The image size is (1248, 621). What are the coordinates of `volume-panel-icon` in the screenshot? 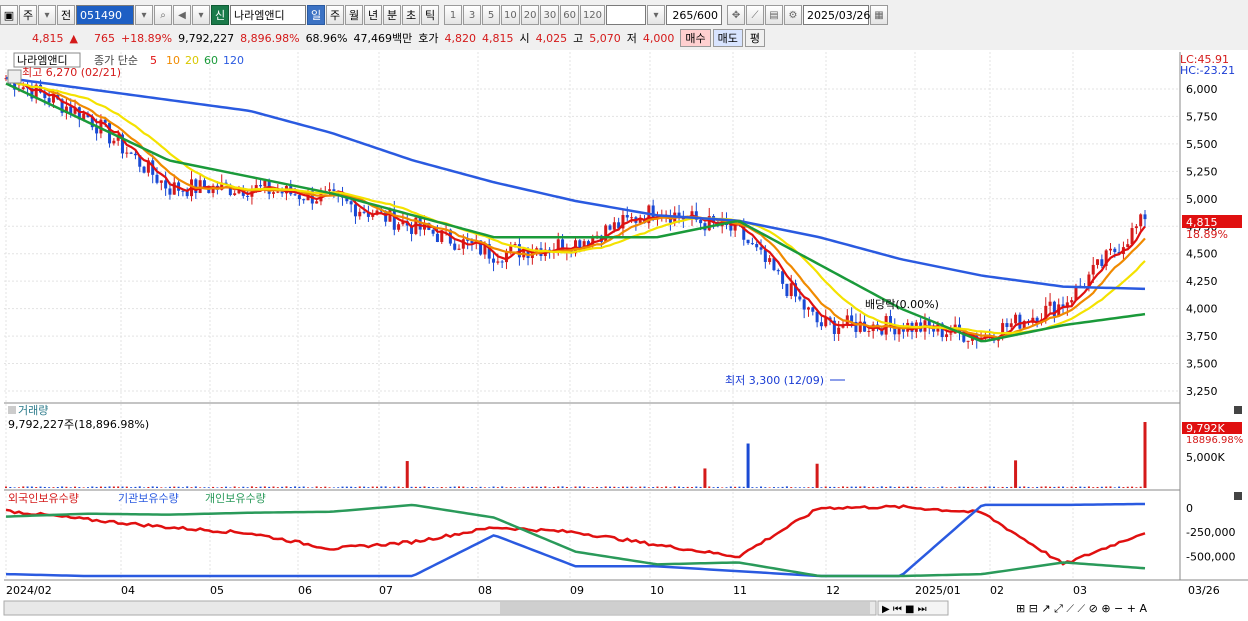 It's located at (12, 410).